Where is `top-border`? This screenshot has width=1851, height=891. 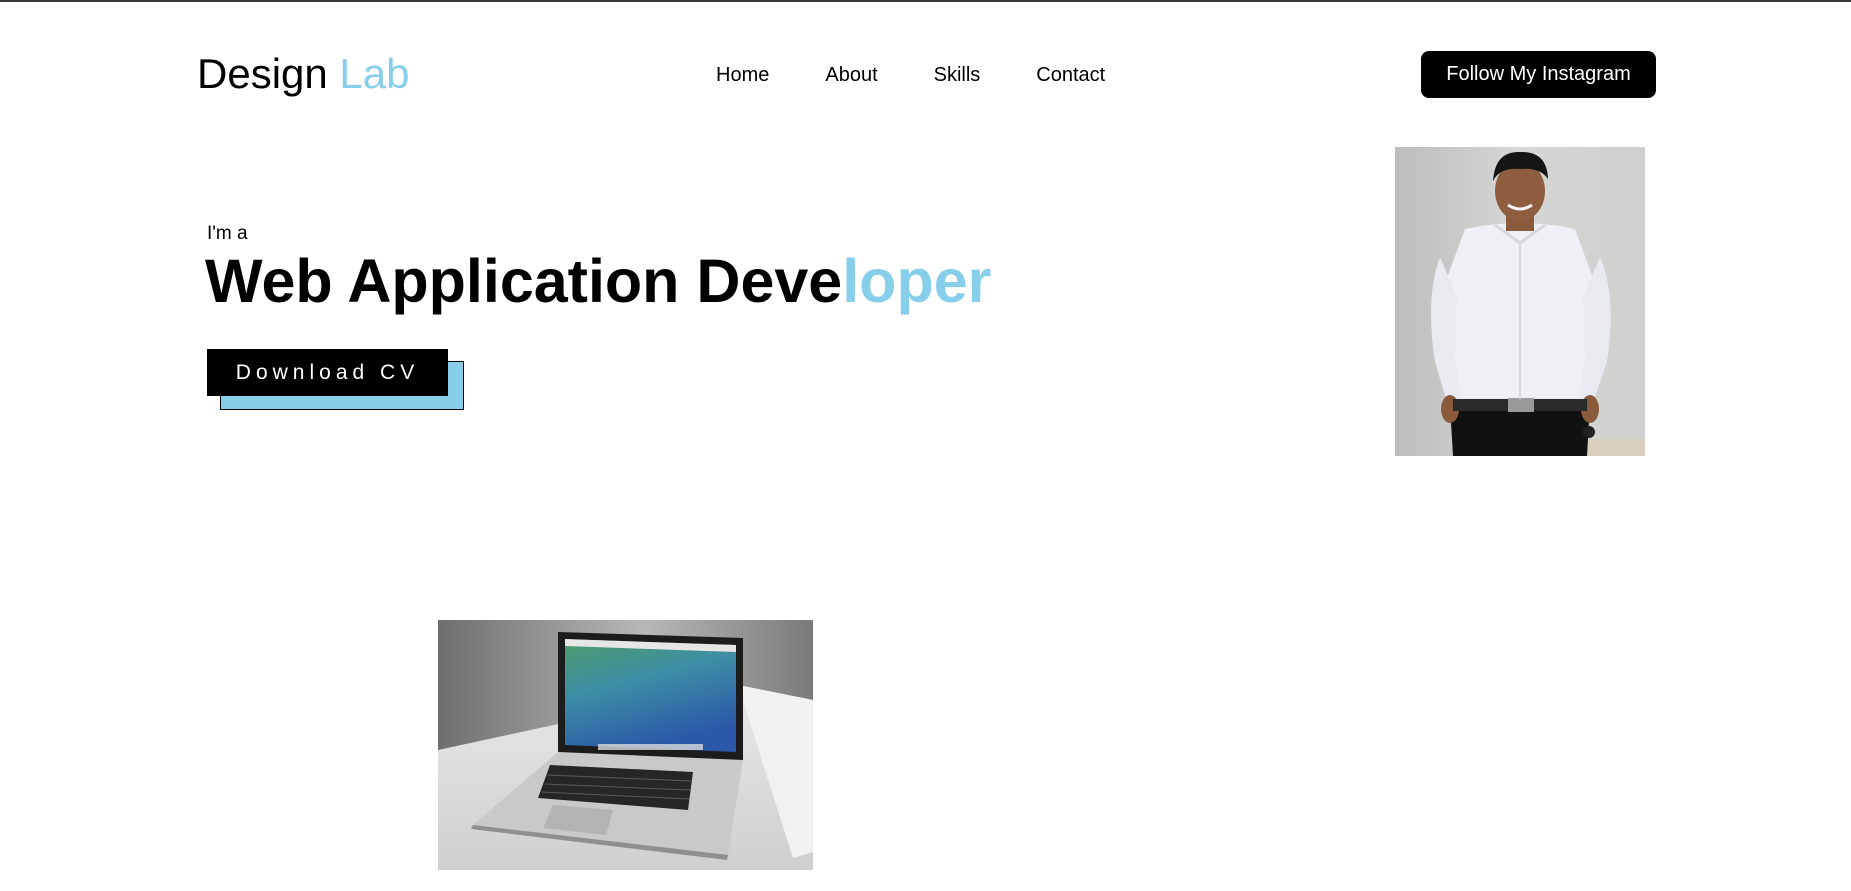 top-border is located at coordinates (925, 1).